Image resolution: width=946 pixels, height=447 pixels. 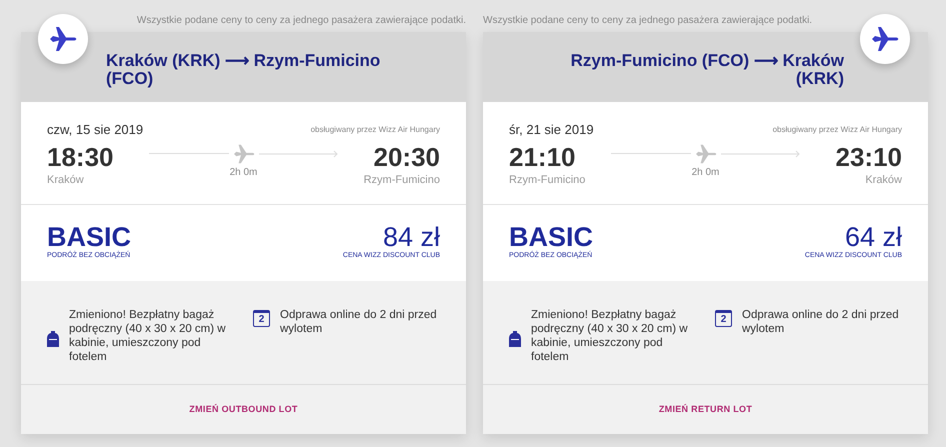 What do you see at coordinates (80, 157) in the screenshot?
I see `departure-time: 18:30` at bounding box center [80, 157].